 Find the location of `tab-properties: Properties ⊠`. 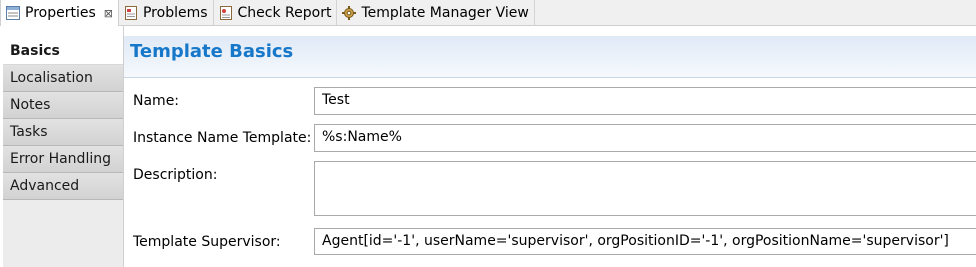

tab-properties: Properties ⊠ is located at coordinates (59, 13).